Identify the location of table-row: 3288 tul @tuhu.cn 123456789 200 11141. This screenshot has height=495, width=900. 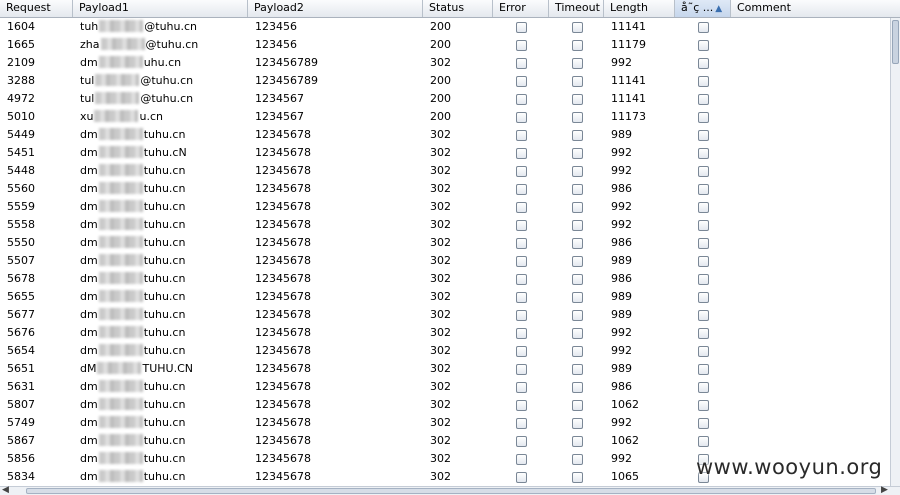
(445, 81).